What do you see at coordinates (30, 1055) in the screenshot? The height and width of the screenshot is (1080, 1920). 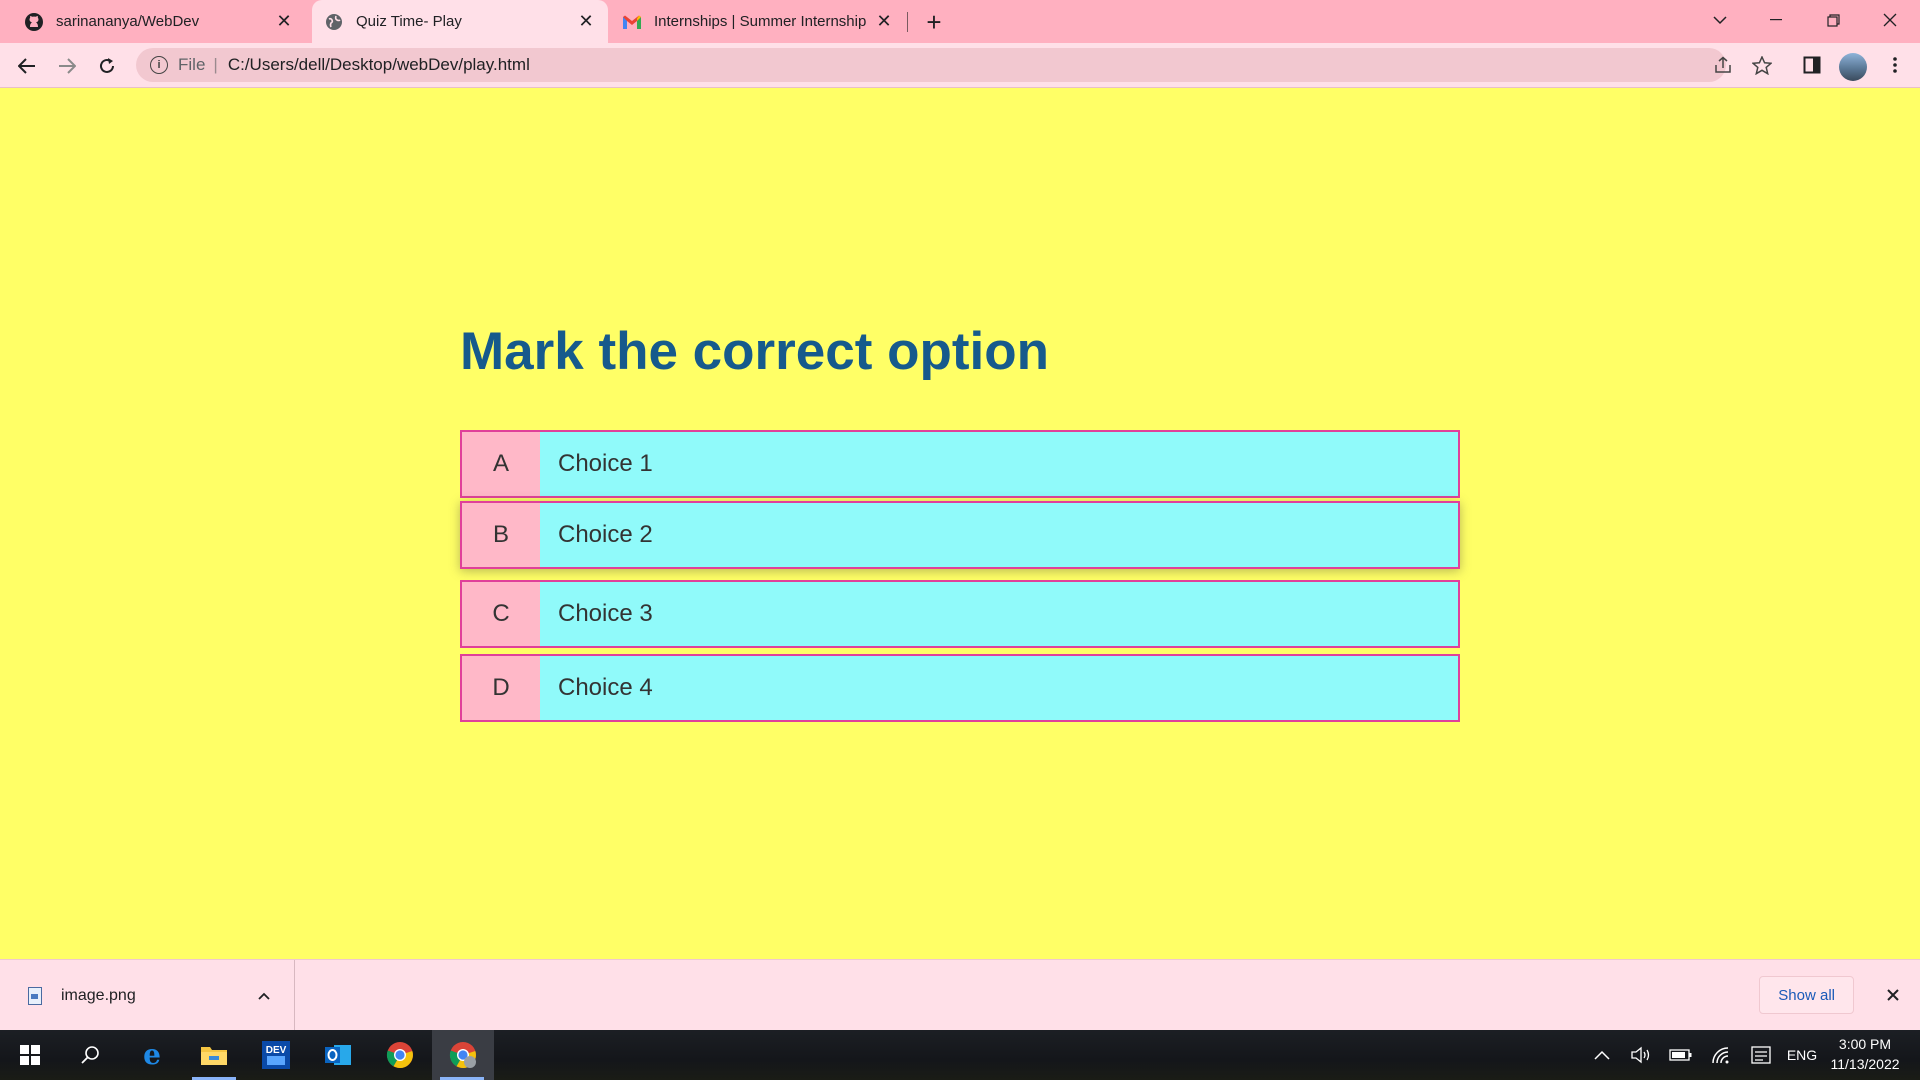 I see `windows-start-icon` at bounding box center [30, 1055].